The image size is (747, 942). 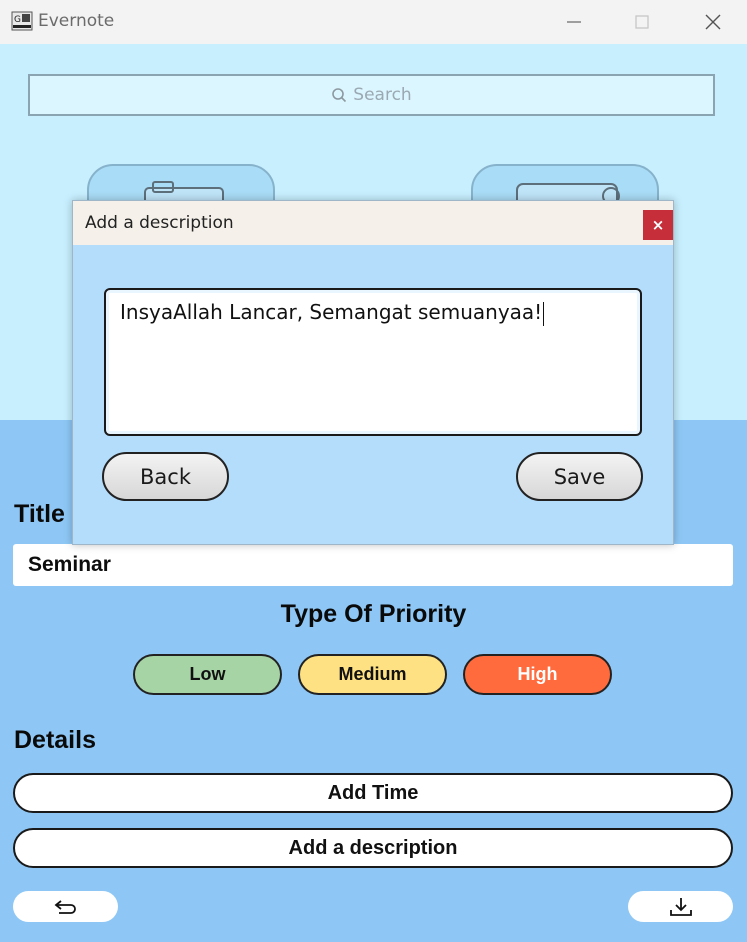 What do you see at coordinates (331, 312) in the screenshot?
I see `description-text: InsyaAllah Lancar, Semangat semuanyaa!` at bounding box center [331, 312].